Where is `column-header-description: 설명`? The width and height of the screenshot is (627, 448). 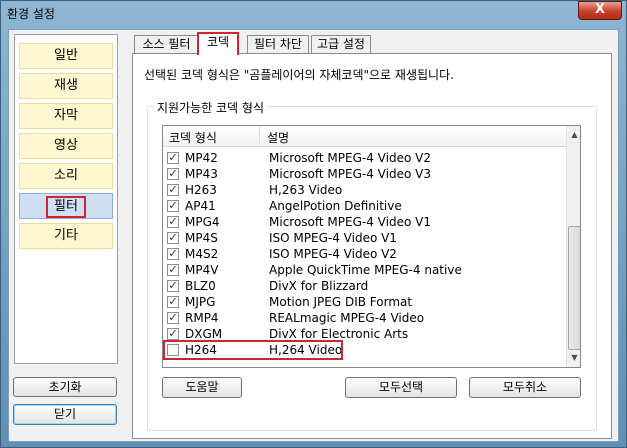 column-header-description: 설명 is located at coordinates (278, 137).